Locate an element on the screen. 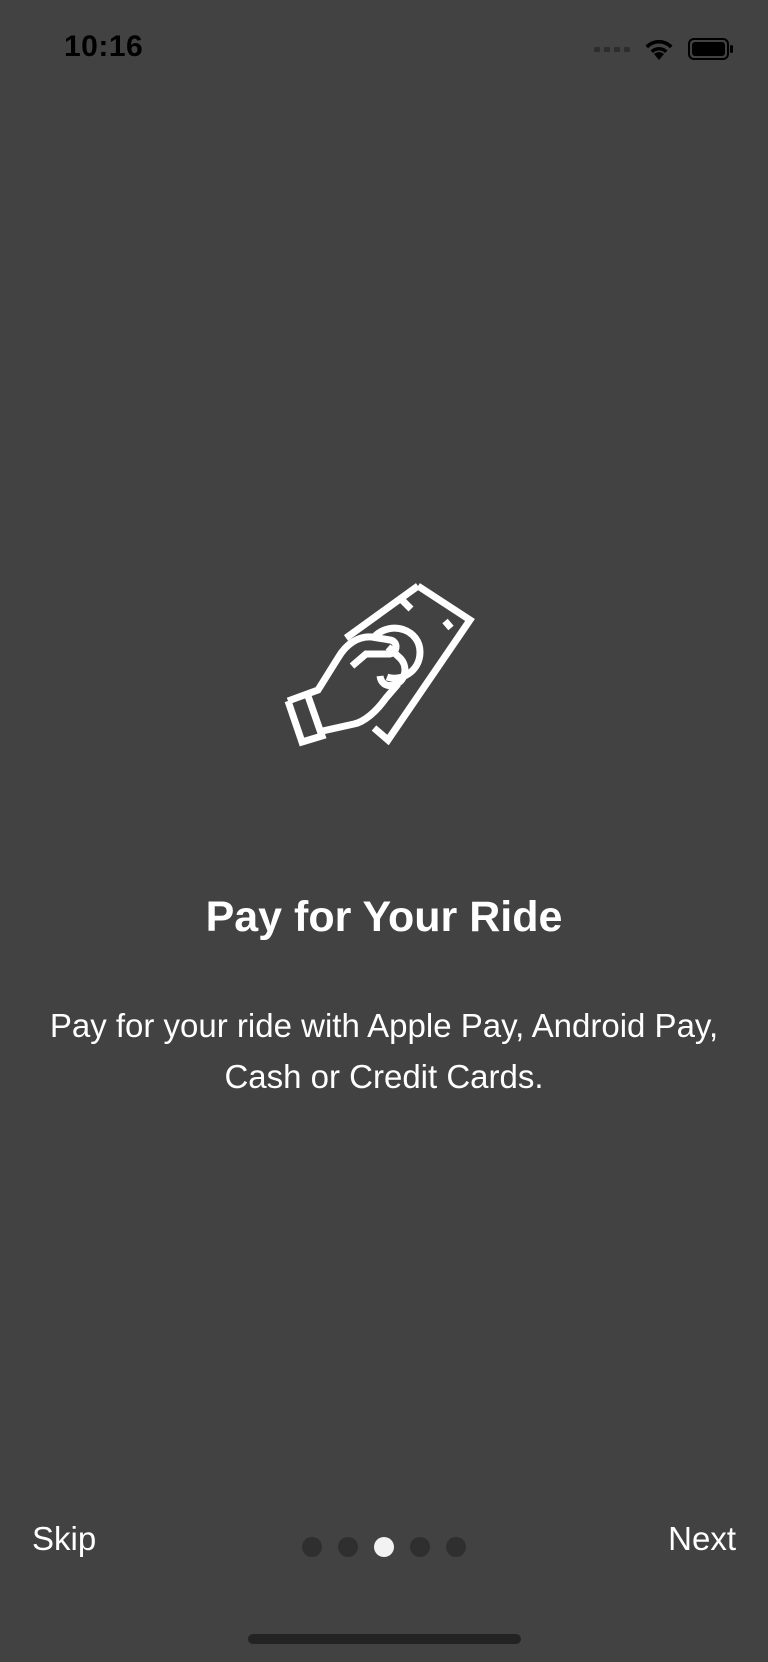  wifi-icon is located at coordinates (659, 49).